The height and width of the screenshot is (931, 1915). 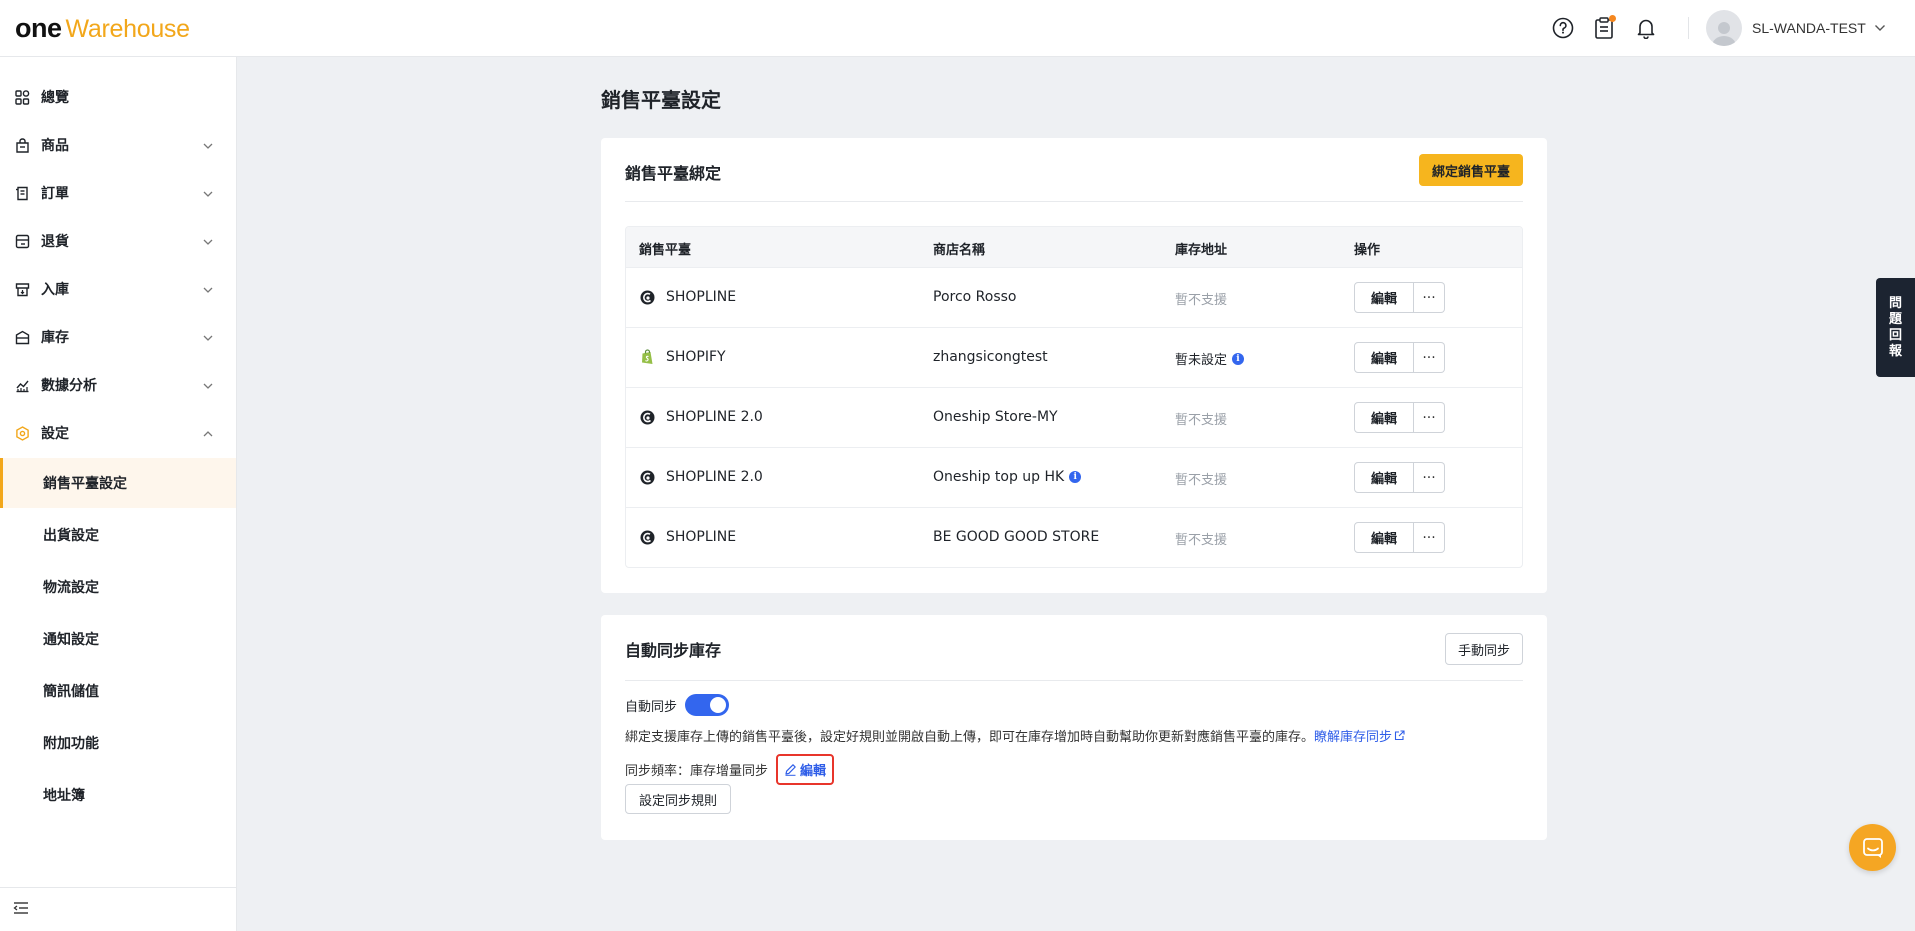 What do you see at coordinates (71, 536) in the screenshot?
I see `sidebar-subitem-label: 出貨設定` at bounding box center [71, 536].